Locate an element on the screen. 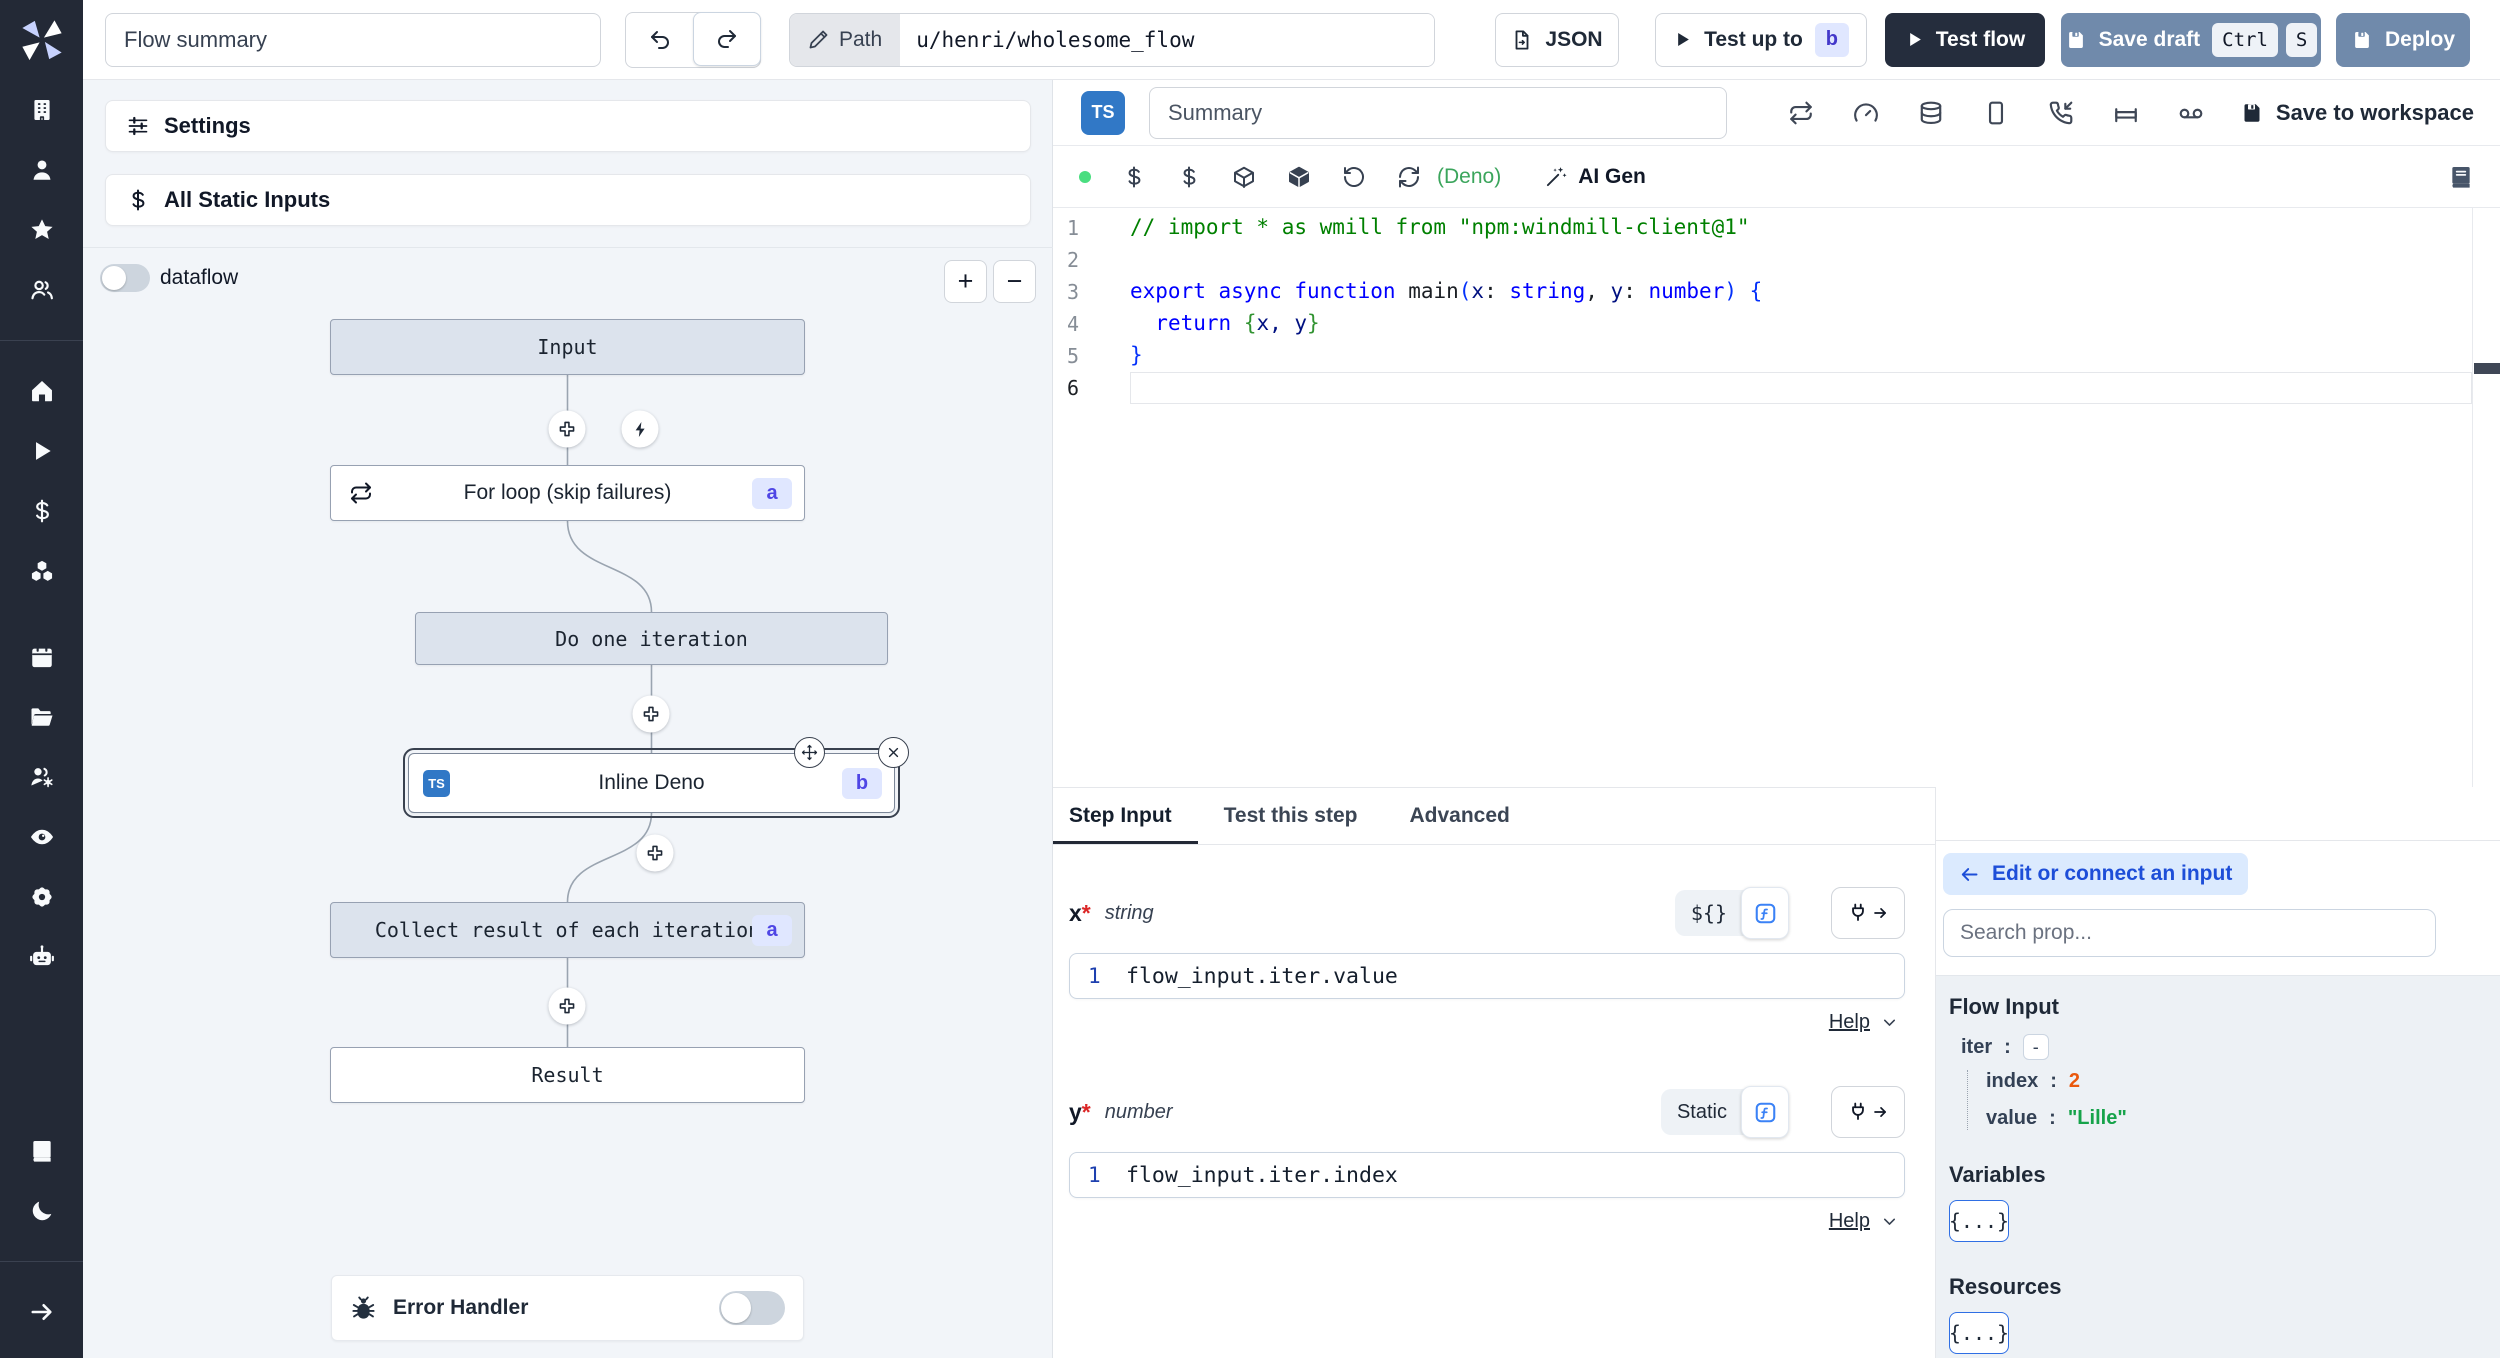 Image resolution: width=2500 pixels, height=1358 pixels. gauge-icon is located at coordinates (1866, 113).